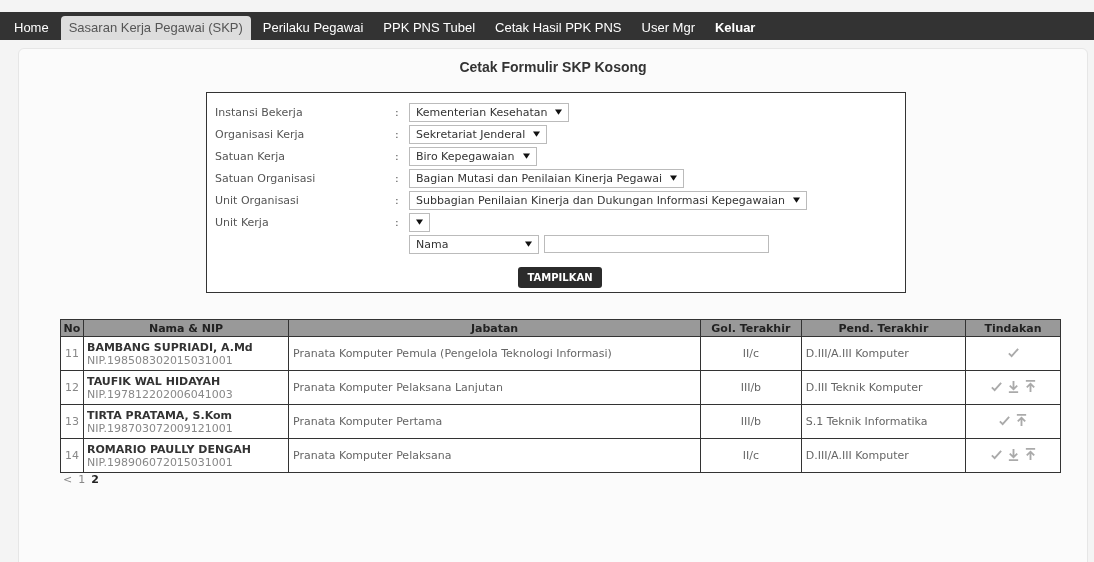 The height and width of the screenshot is (562, 1094). I want to click on table-cell: S.1 Teknik Informatika, so click(883, 421).